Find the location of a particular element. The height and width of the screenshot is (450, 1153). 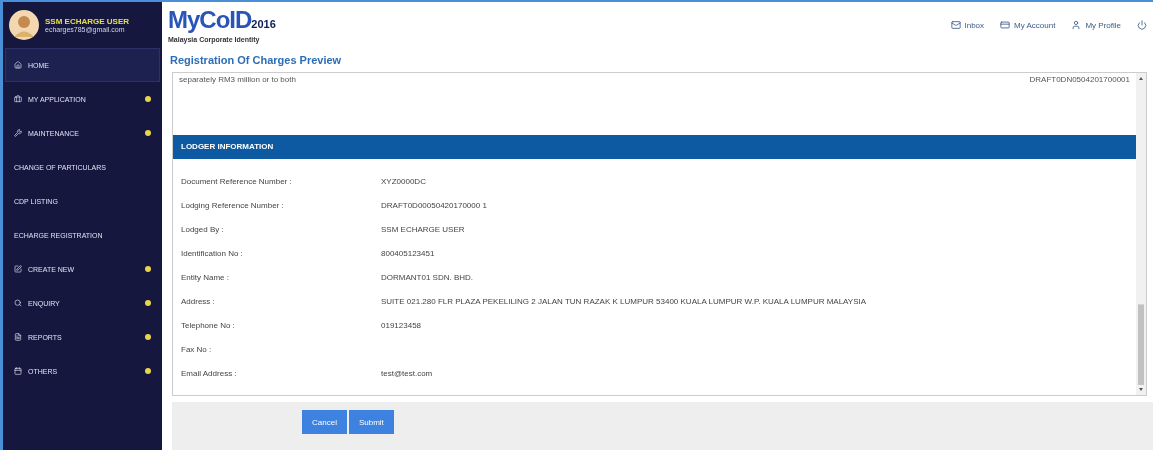

field-label: Identification No : is located at coordinates (212, 253).